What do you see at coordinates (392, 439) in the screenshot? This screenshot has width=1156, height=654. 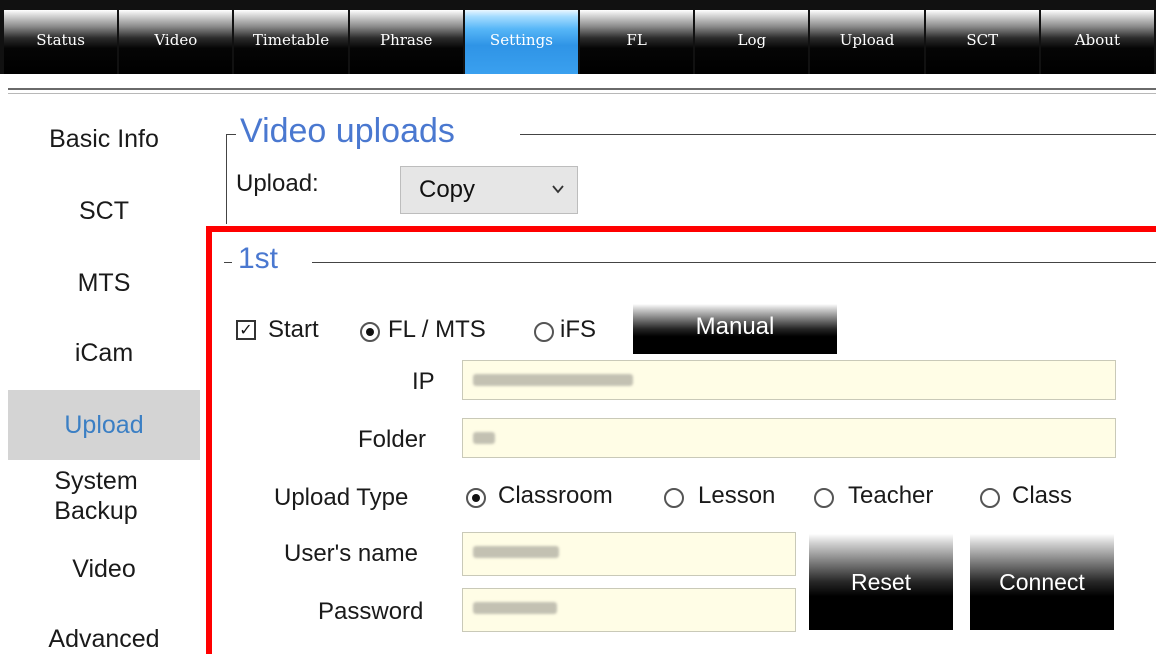 I see `folder-label: Folder` at bounding box center [392, 439].